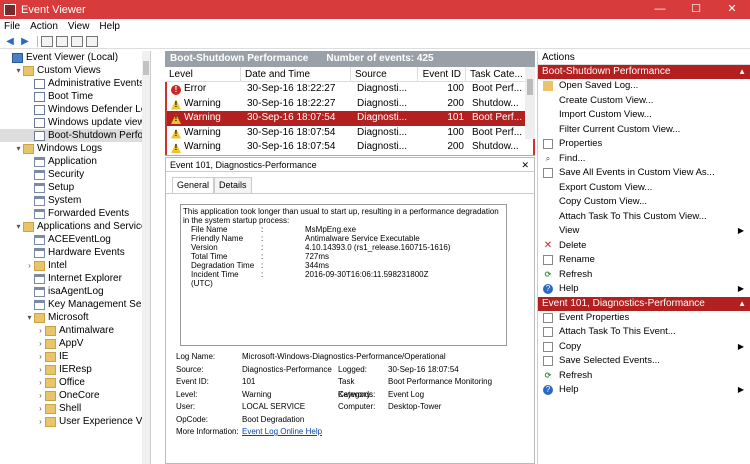 The width and height of the screenshot is (750, 464). What do you see at coordinates (193, 185) in the screenshot?
I see `tab-general: General` at bounding box center [193, 185].